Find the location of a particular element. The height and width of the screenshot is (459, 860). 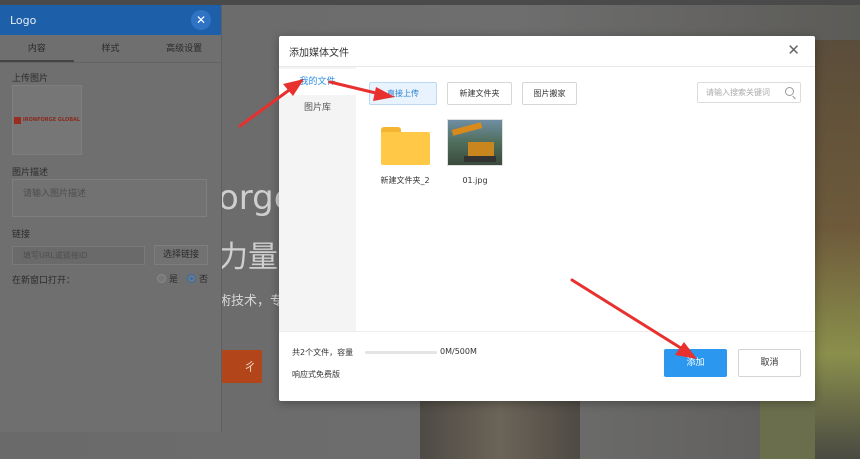

search-icon is located at coordinates (789, 91).